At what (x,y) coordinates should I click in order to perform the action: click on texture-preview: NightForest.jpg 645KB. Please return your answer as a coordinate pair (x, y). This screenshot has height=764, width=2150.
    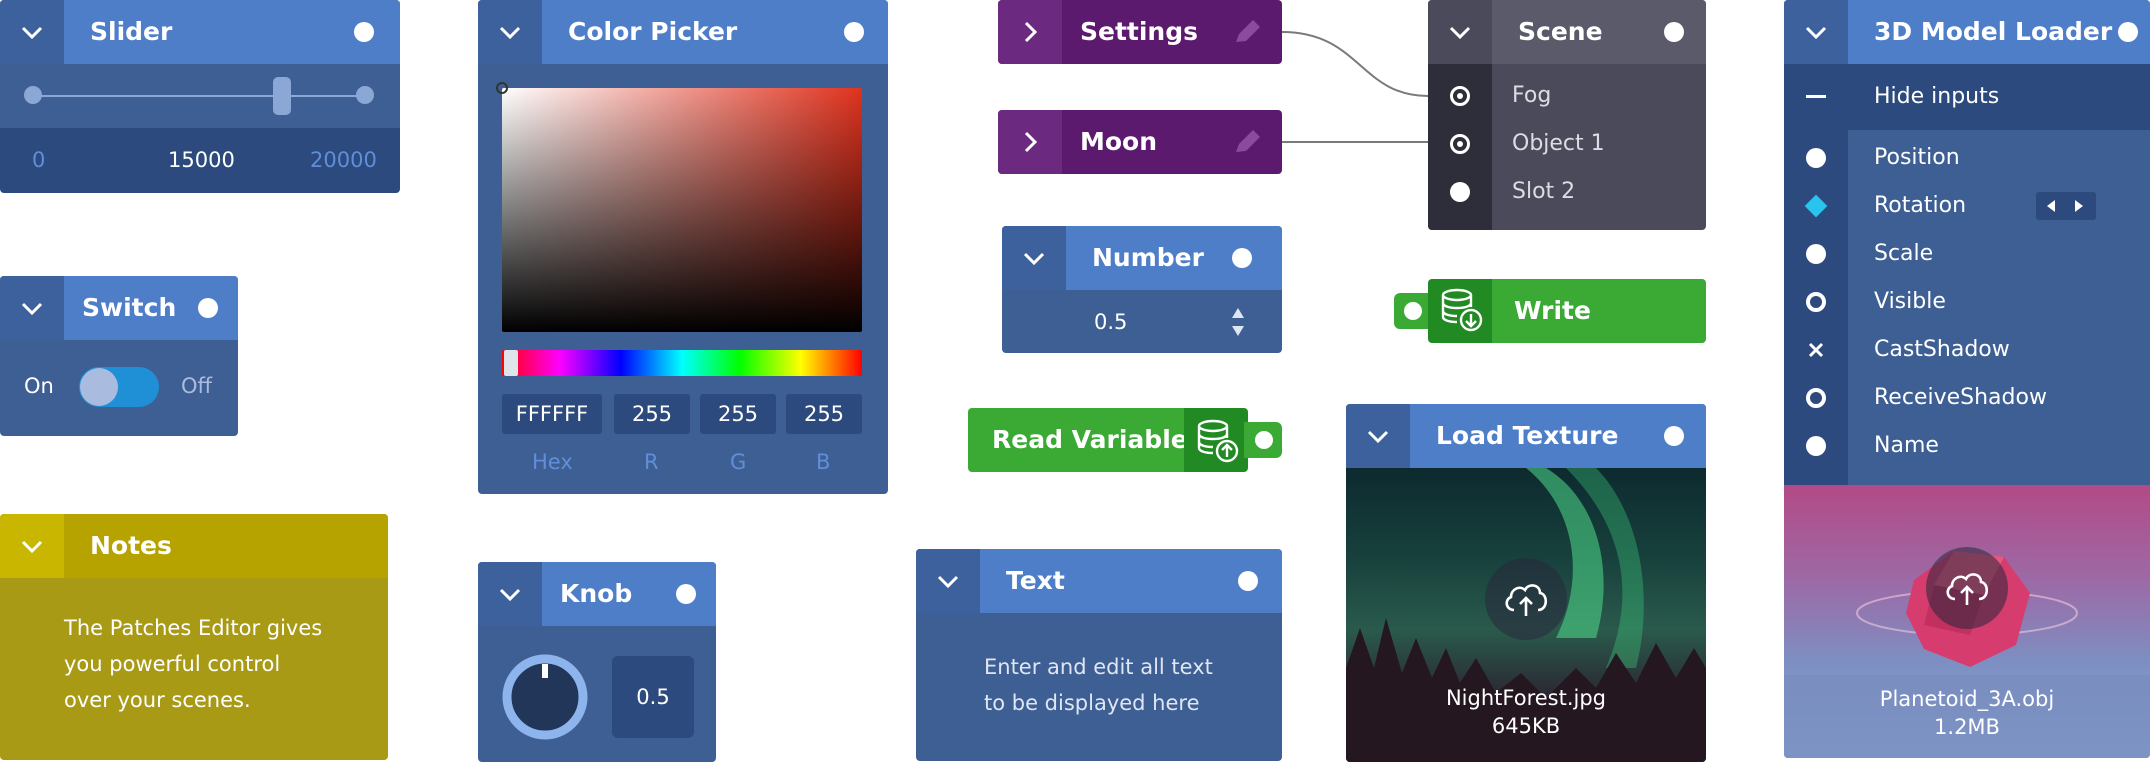
    Looking at the image, I should click on (1526, 615).